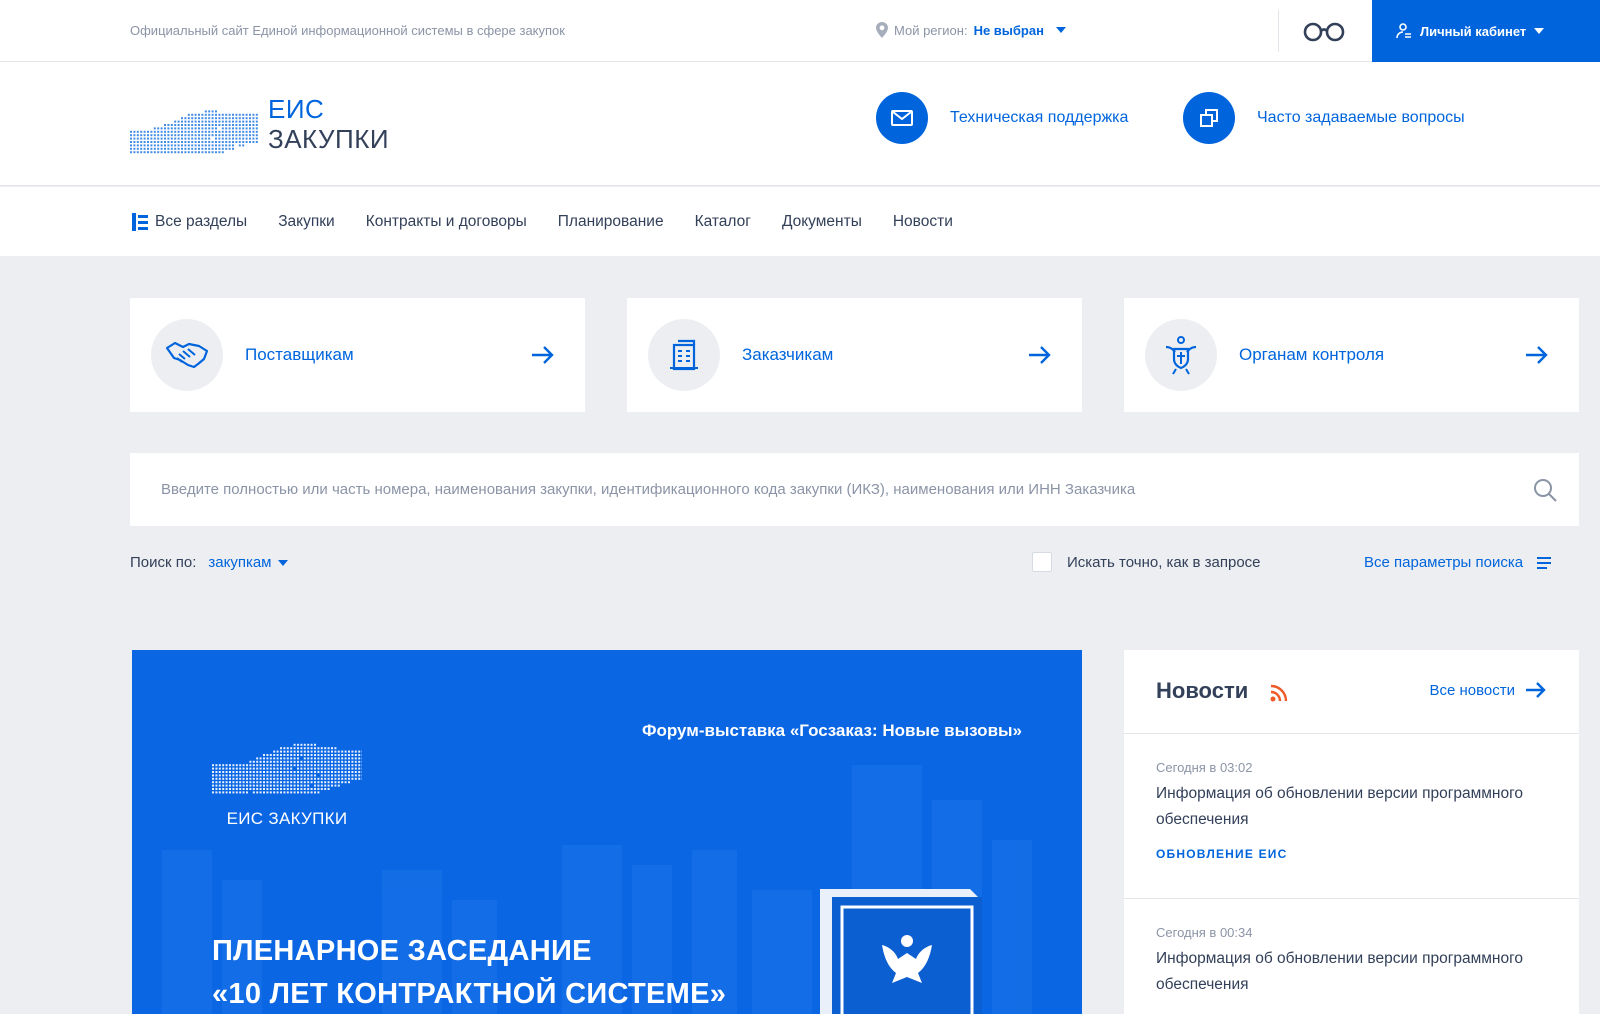  I want to click on banner-logo: ЕИС ЗАКУПКИ, so click(288, 774).